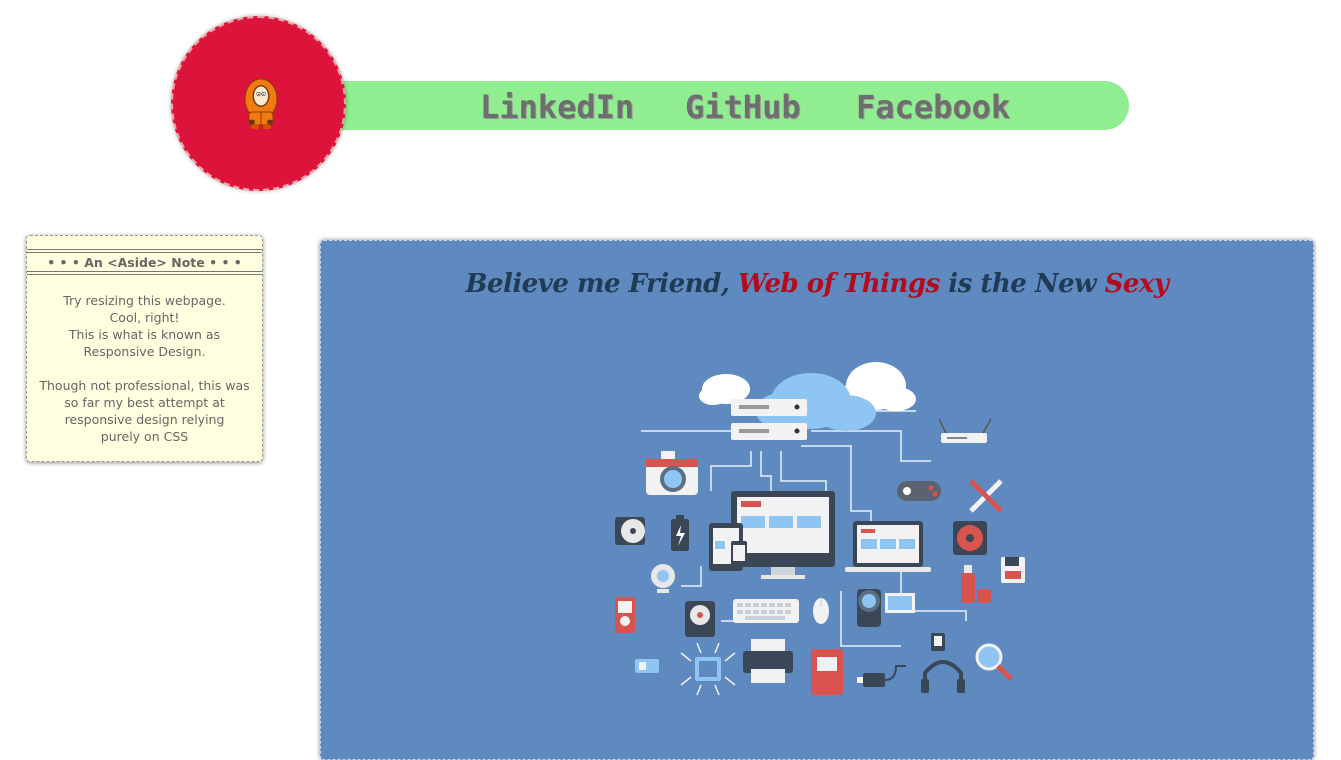 The image size is (1341, 760). Describe the element at coordinates (144, 402) in the screenshot. I see `aside-text: so far my best attempt at` at that location.